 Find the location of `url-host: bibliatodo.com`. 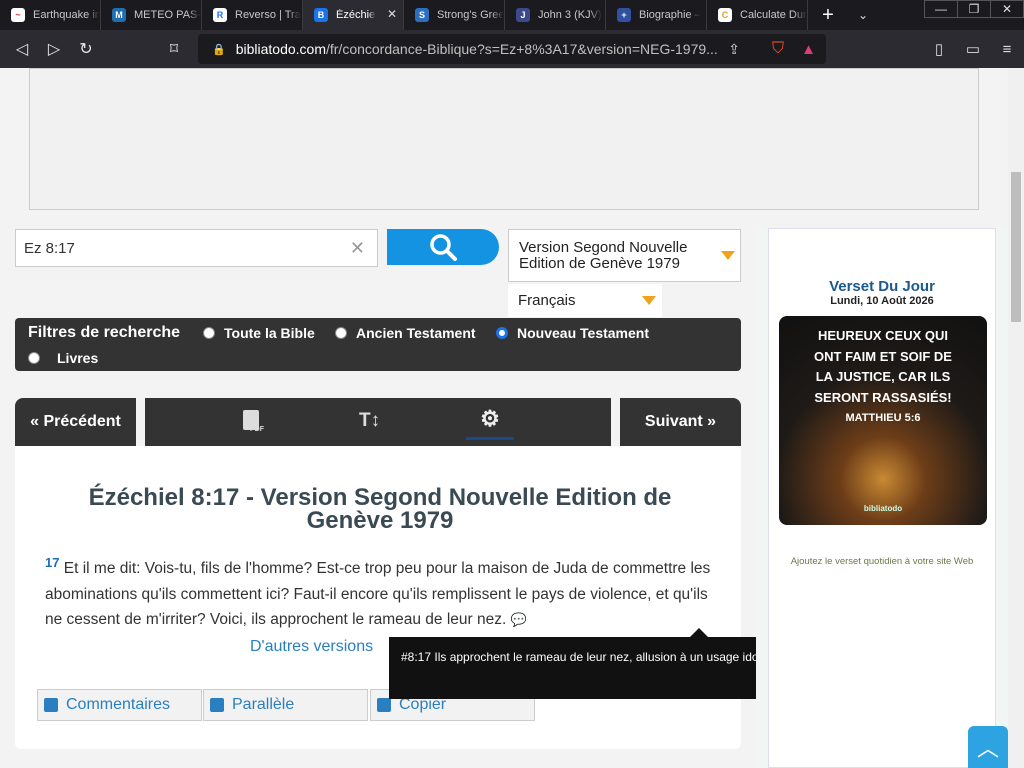

url-host: bibliatodo.com is located at coordinates (280, 49).